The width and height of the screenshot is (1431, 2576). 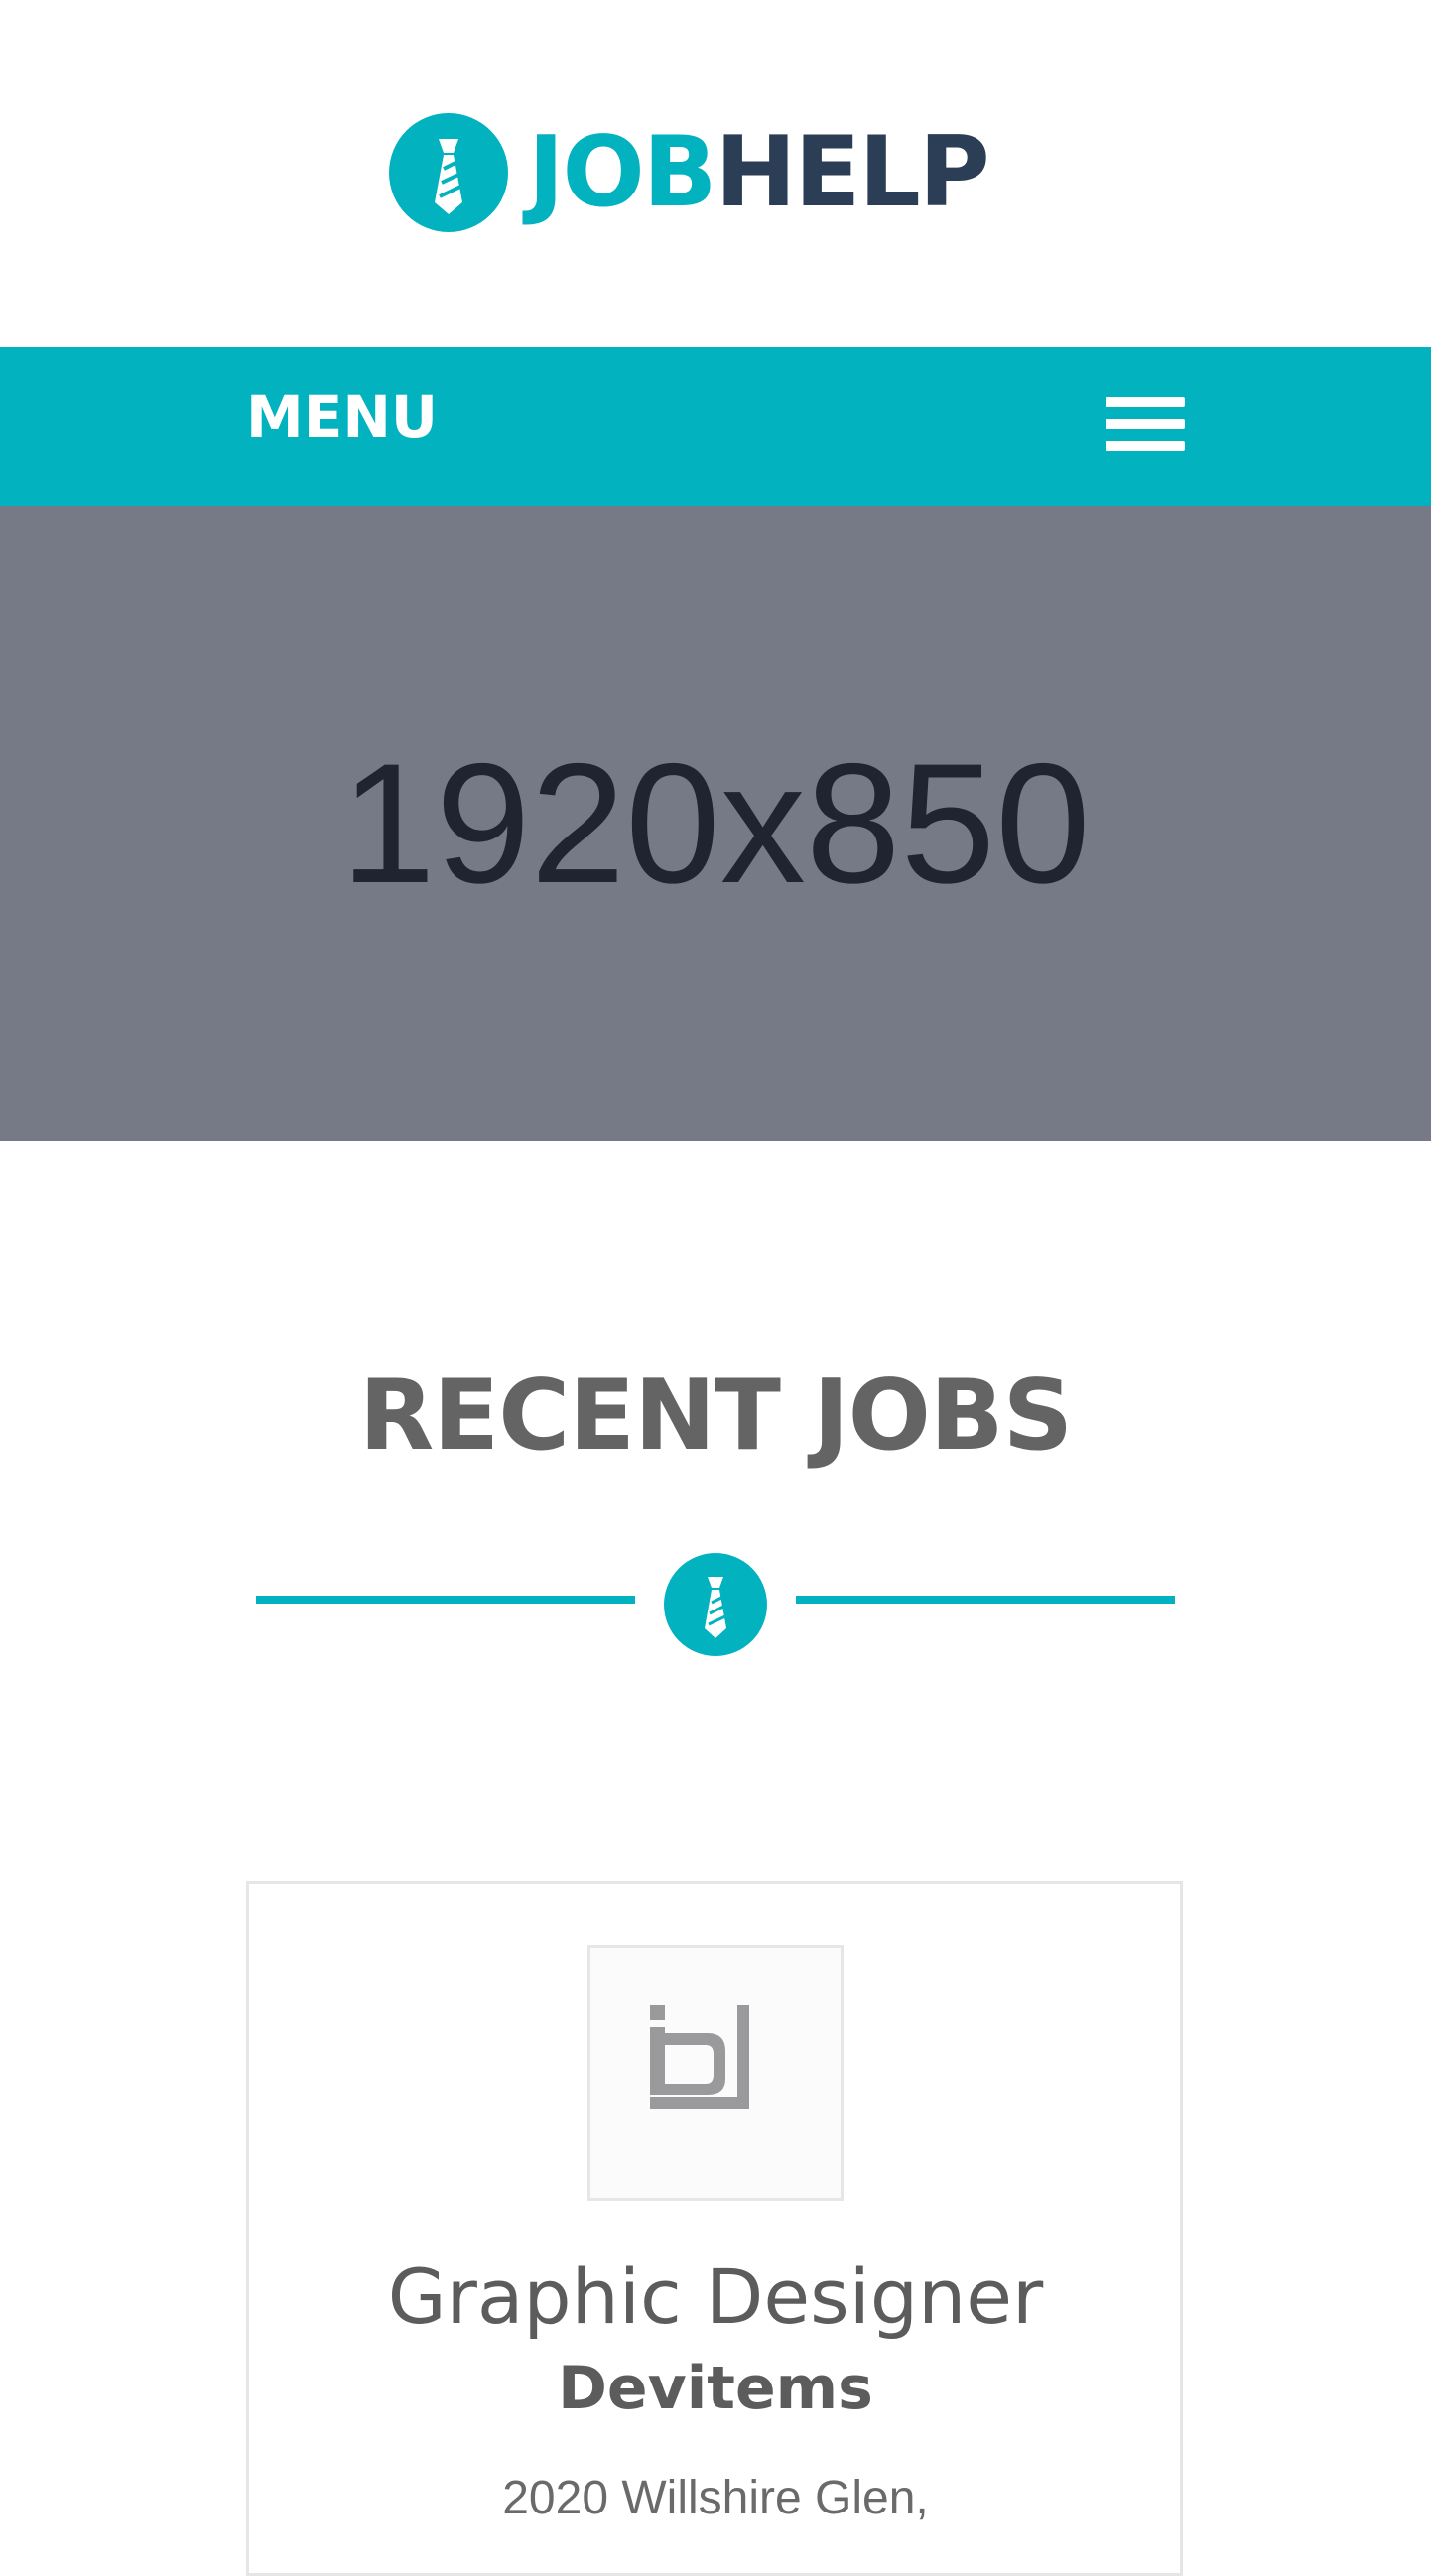 I want to click on section-title: RECENT JOBS, so click(x=716, y=1416).